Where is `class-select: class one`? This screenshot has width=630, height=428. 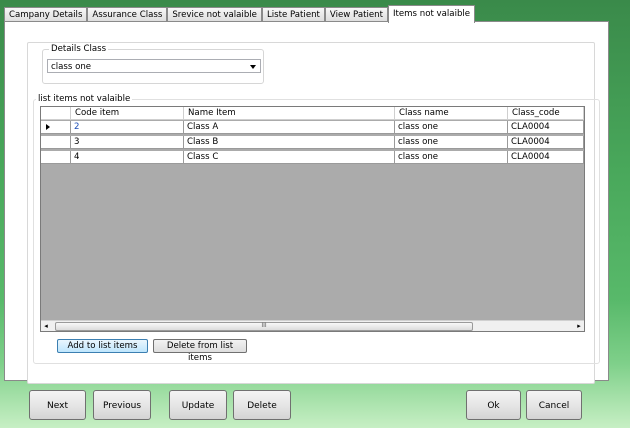 class-select: class one is located at coordinates (154, 66).